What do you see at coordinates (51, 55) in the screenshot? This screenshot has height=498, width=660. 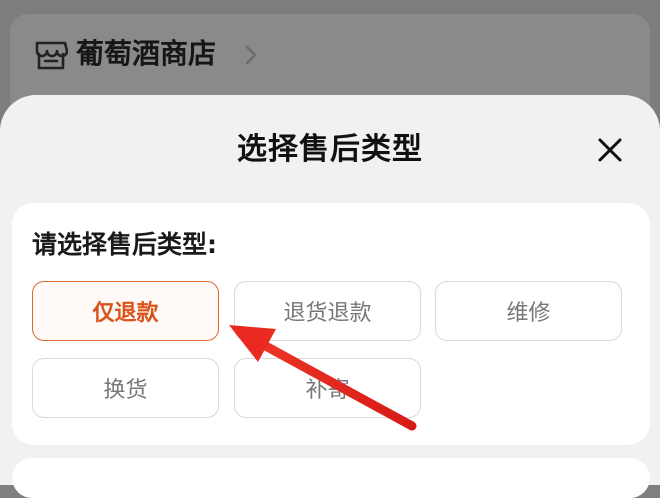 I see `store-icon` at bounding box center [51, 55].